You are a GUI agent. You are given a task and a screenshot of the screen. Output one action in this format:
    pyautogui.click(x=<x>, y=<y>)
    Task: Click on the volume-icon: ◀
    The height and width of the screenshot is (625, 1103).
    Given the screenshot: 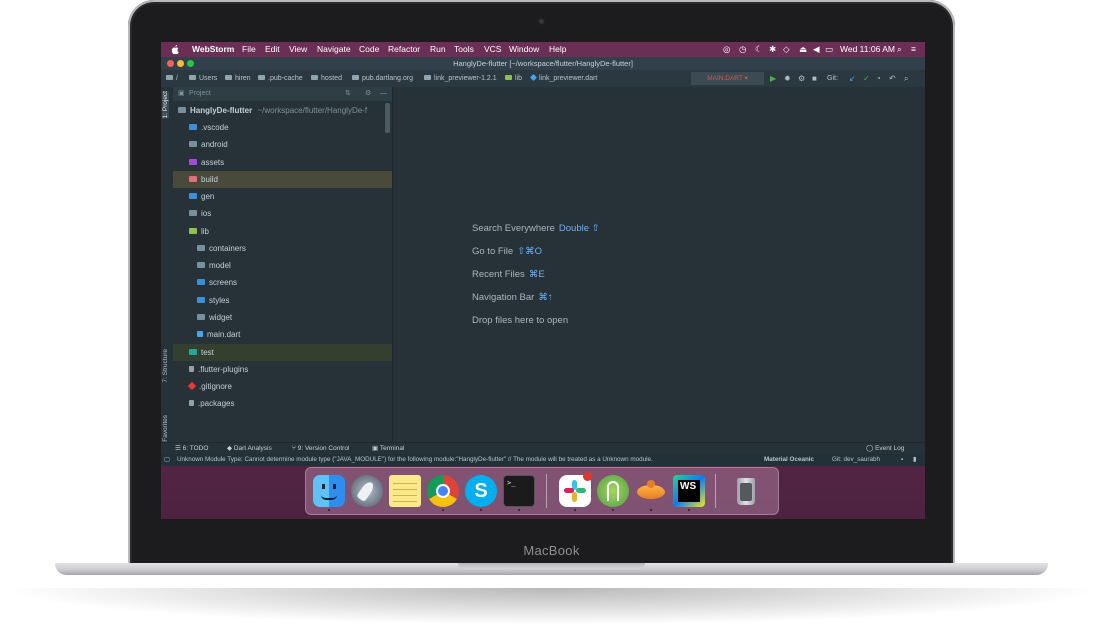 What is the action you would take?
    pyautogui.click(x=816, y=49)
    